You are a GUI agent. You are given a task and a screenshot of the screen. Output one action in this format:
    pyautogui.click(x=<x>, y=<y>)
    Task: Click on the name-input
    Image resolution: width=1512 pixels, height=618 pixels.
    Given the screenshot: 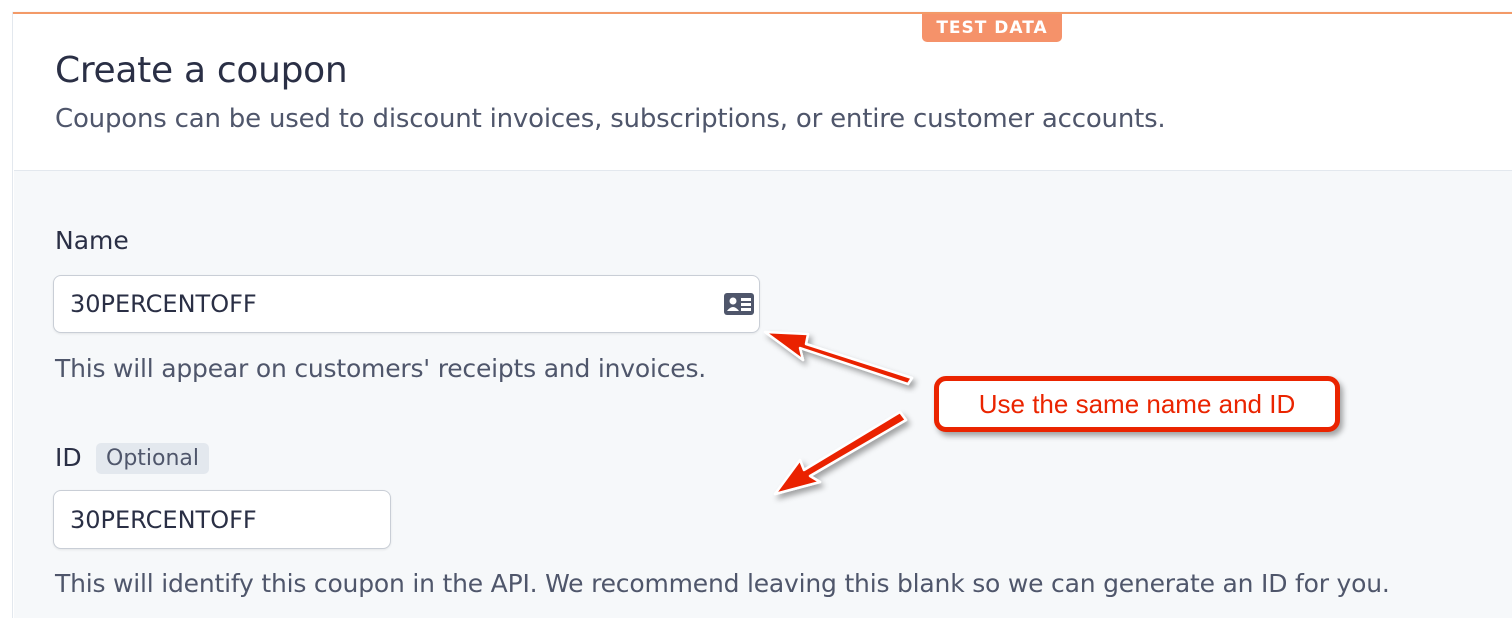 What is the action you would take?
    pyautogui.click(x=387, y=304)
    